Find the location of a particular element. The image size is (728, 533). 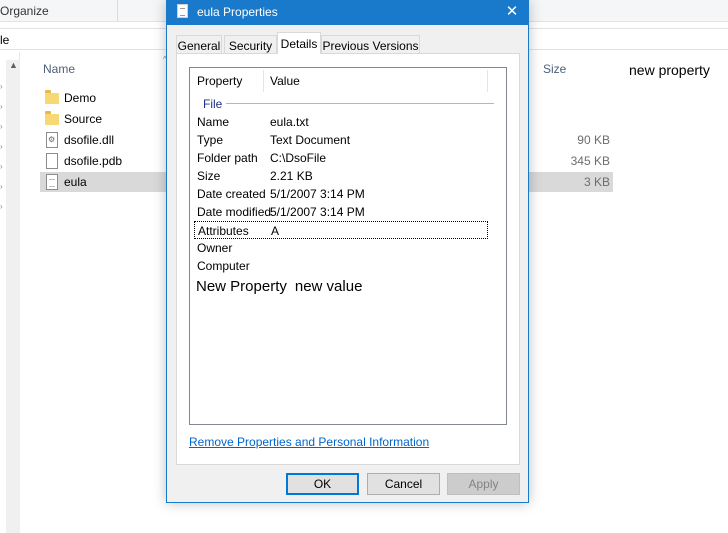

file-name: dsofile.pdb is located at coordinates (93, 161).